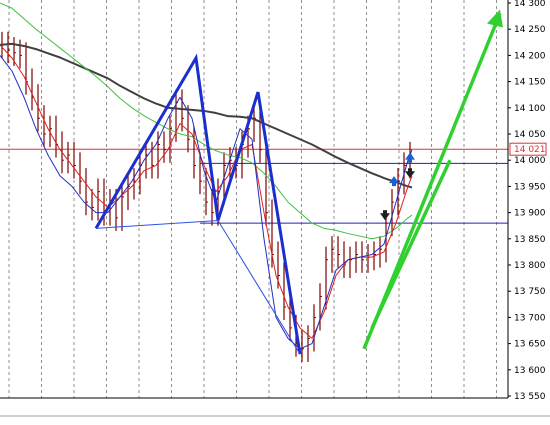 The width and height of the screenshot is (550, 425). Describe the element at coordinates (530, 345) in the screenshot. I see `y-tick-label: 13 650` at that location.